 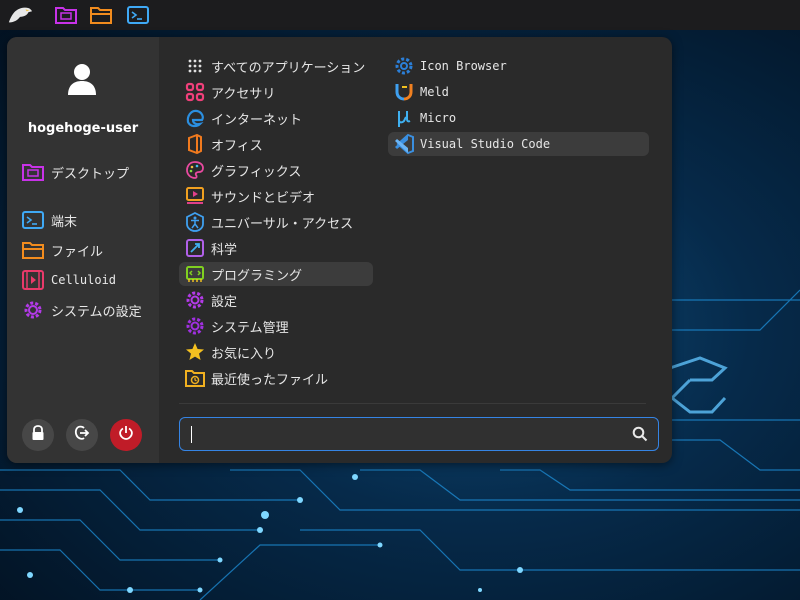 What do you see at coordinates (195, 248) in the screenshot?
I see `science-icon` at bounding box center [195, 248].